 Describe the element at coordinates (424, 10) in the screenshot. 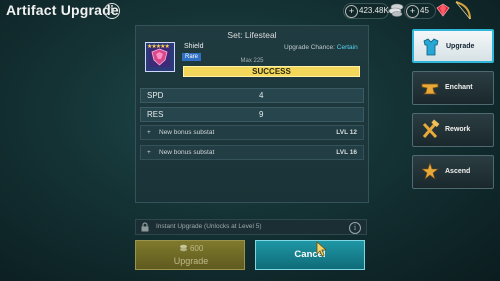

I see `gem-amount: 45` at that location.